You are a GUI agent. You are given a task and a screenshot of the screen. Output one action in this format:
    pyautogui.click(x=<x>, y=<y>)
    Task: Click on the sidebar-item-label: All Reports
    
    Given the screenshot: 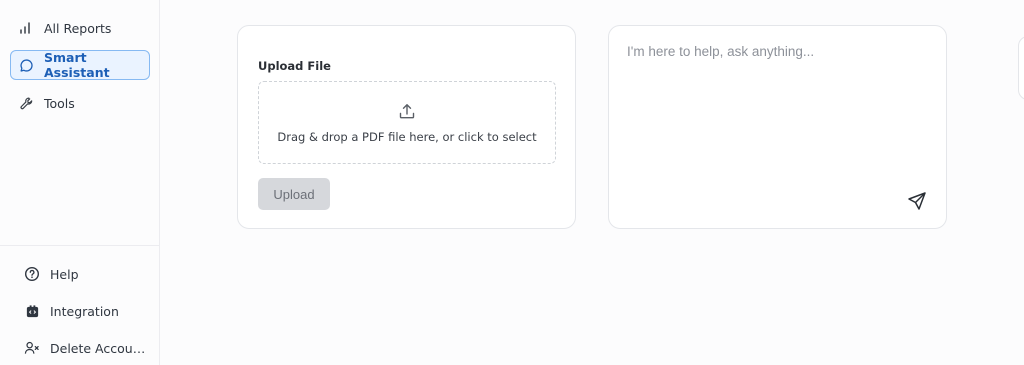 What is the action you would take?
    pyautogui.click(x=78, y=28)
    